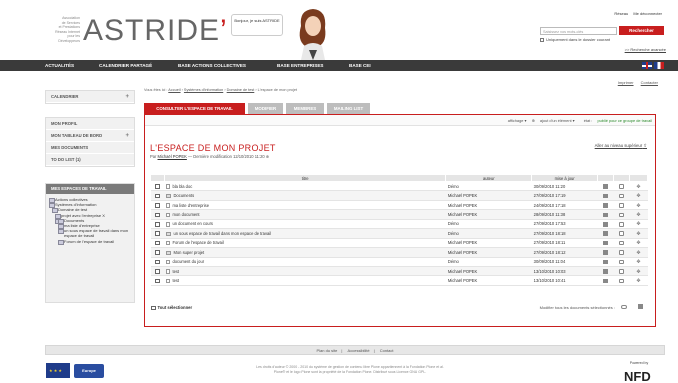  What do you see at coordinates (300, 65) in the screenshot?
I see `nav-item-entreprises: BASE ENTREPRISES` at bounding box center [300, 65].